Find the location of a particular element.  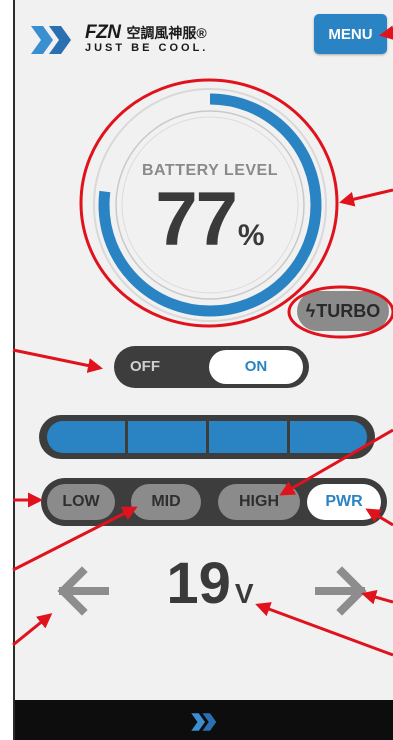

power-toggle: OFF ON is located at coordinates (211, 367).